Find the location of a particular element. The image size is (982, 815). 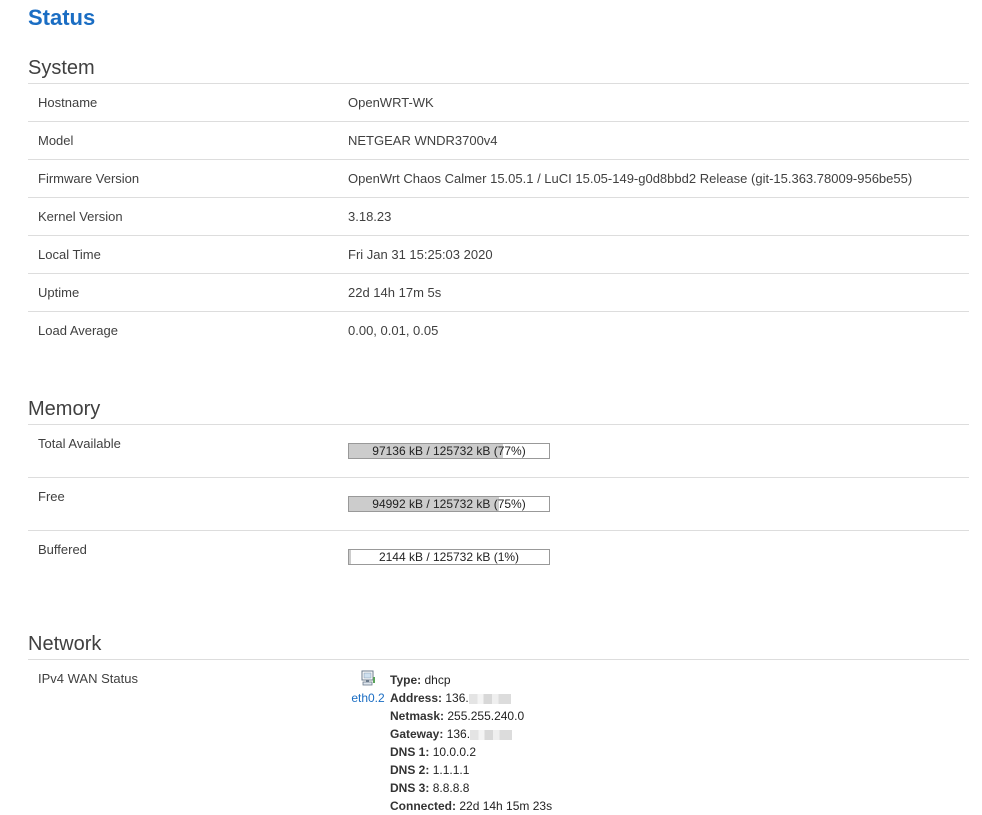

field-key: Gateway: is located at coordinates (417, 734).